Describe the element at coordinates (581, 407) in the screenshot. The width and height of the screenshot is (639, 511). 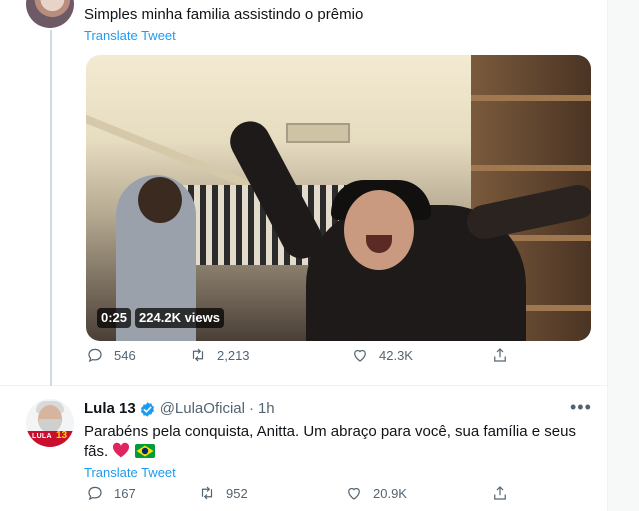
I see `more-options-icon: •••` at that location.